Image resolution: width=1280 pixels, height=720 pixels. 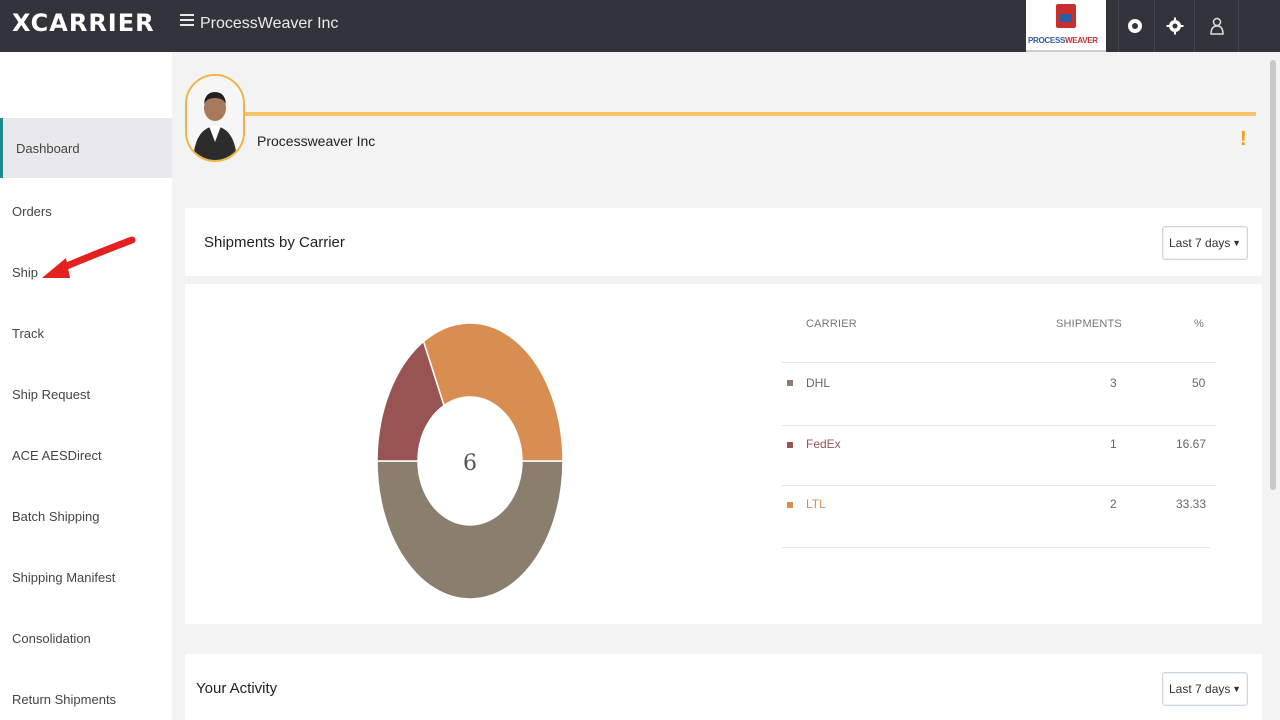 What do you see at coordinates (816, 504) in the screenshot?
I see `carrier-name-ltl: LTL` at bounding box center [816, 504].